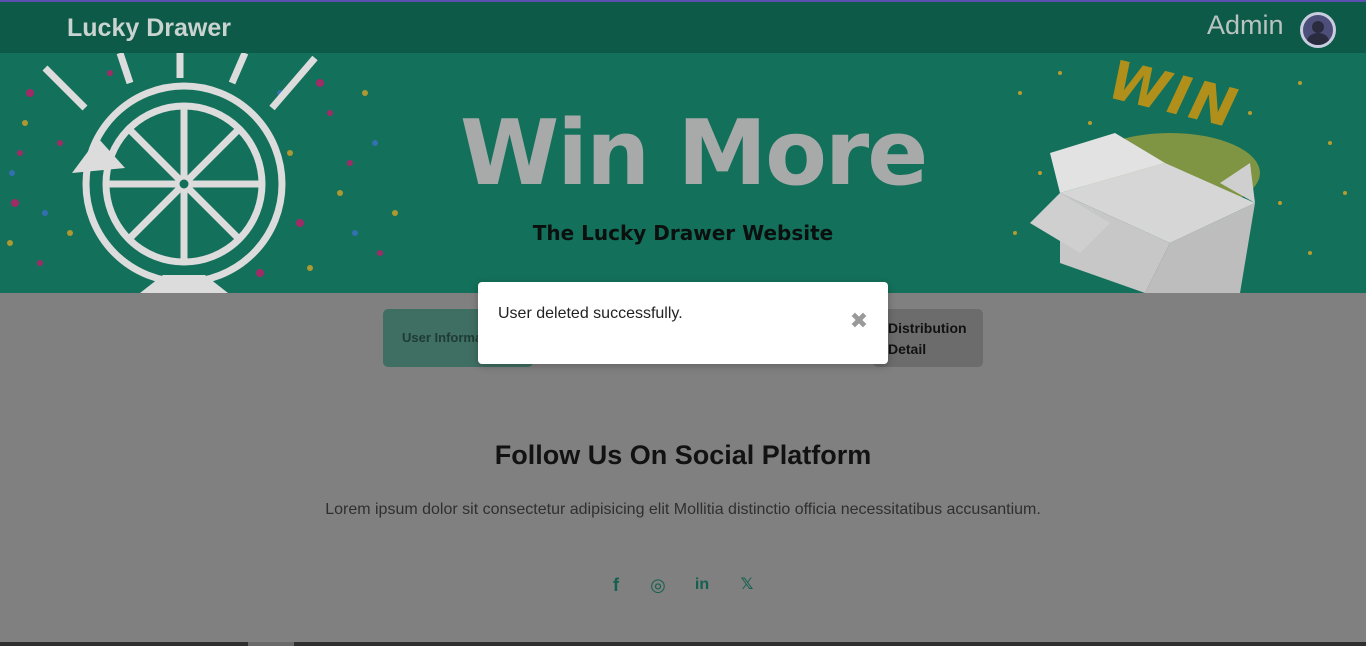 The height and width of the screenshot is (646, 1366). I want to click on avatar-head-icon, so click(1318, 27).